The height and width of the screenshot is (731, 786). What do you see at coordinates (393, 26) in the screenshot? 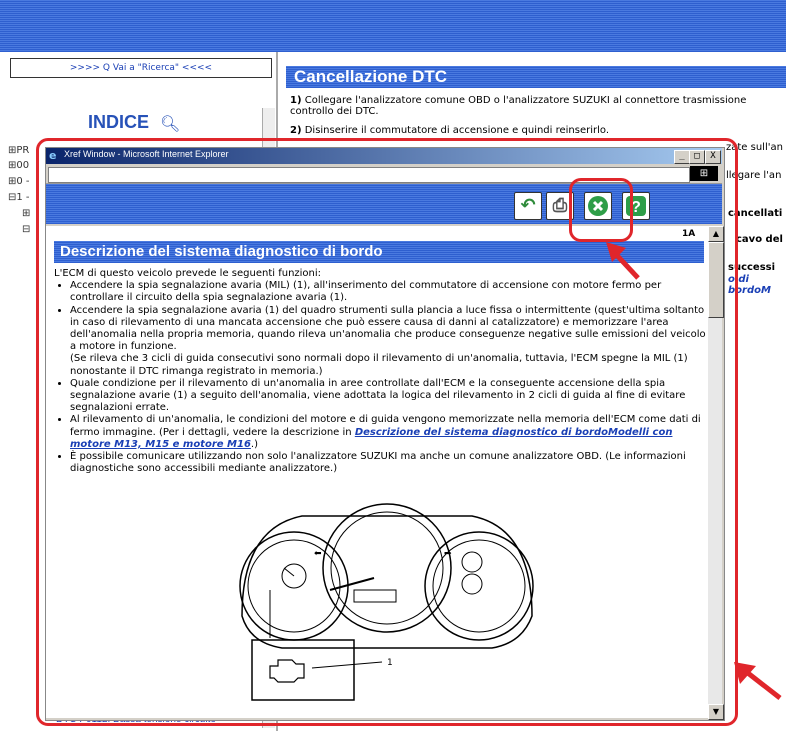
I see `top-banner` at bounding box center [393, 26].